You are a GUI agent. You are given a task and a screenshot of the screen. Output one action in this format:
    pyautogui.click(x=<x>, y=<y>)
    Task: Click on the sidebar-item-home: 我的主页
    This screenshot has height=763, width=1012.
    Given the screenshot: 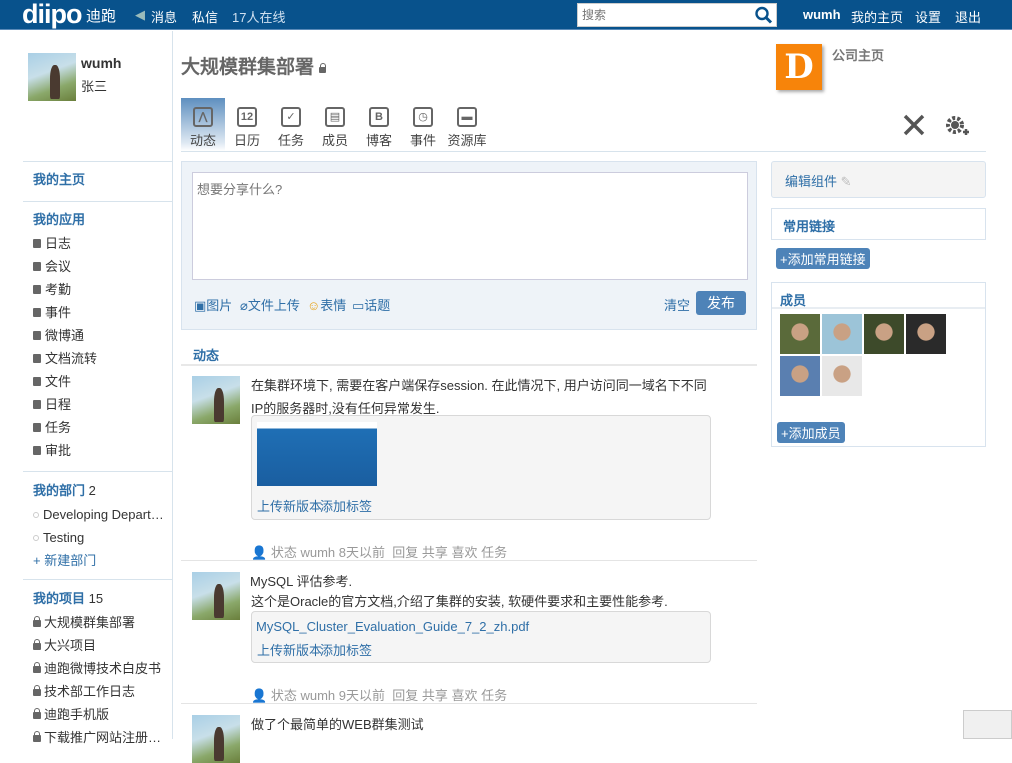 What is the action you would take?
    pyautogui.click(x=59, y=179)
    